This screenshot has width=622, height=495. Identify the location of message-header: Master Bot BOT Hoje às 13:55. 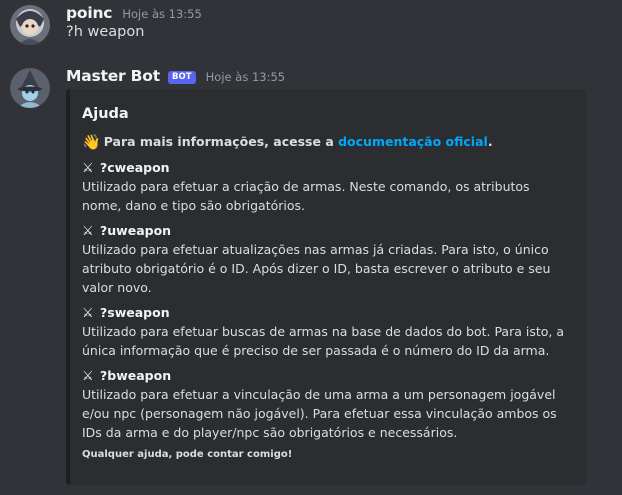
(175, 75).